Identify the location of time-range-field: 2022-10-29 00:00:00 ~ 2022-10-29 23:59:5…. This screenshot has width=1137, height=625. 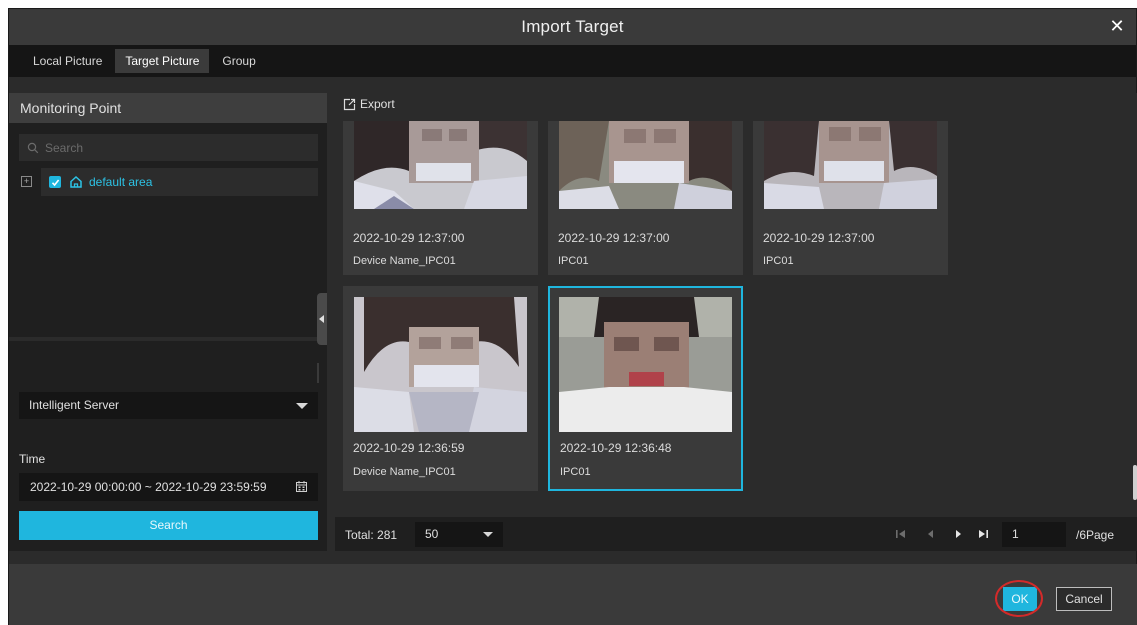
(168, 487).